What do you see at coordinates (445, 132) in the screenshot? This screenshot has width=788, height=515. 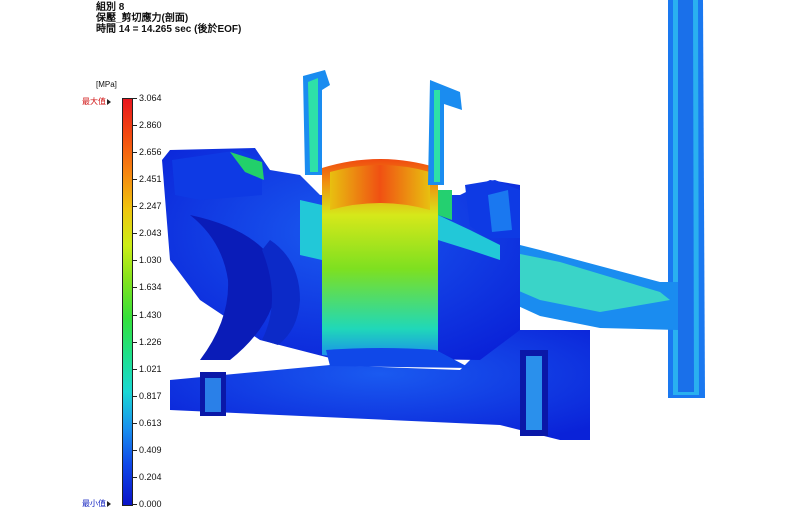 I see `right-gate-finger` at bounding box center [445, 132].